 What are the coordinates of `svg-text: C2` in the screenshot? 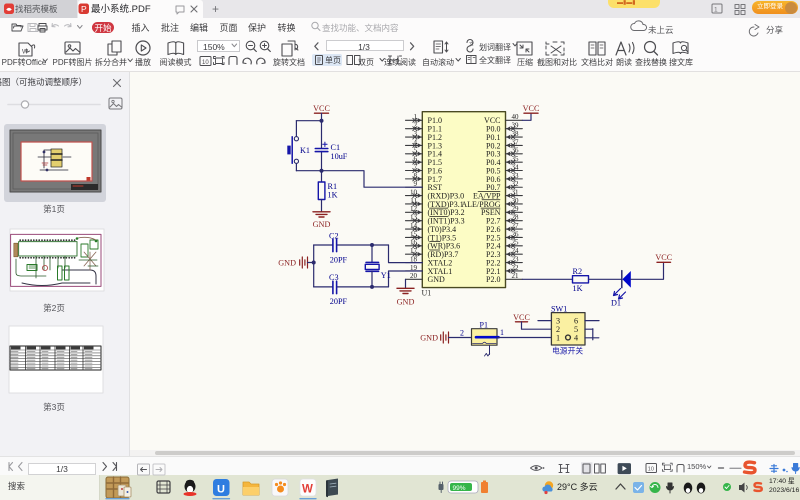 It's located at (334, 235).